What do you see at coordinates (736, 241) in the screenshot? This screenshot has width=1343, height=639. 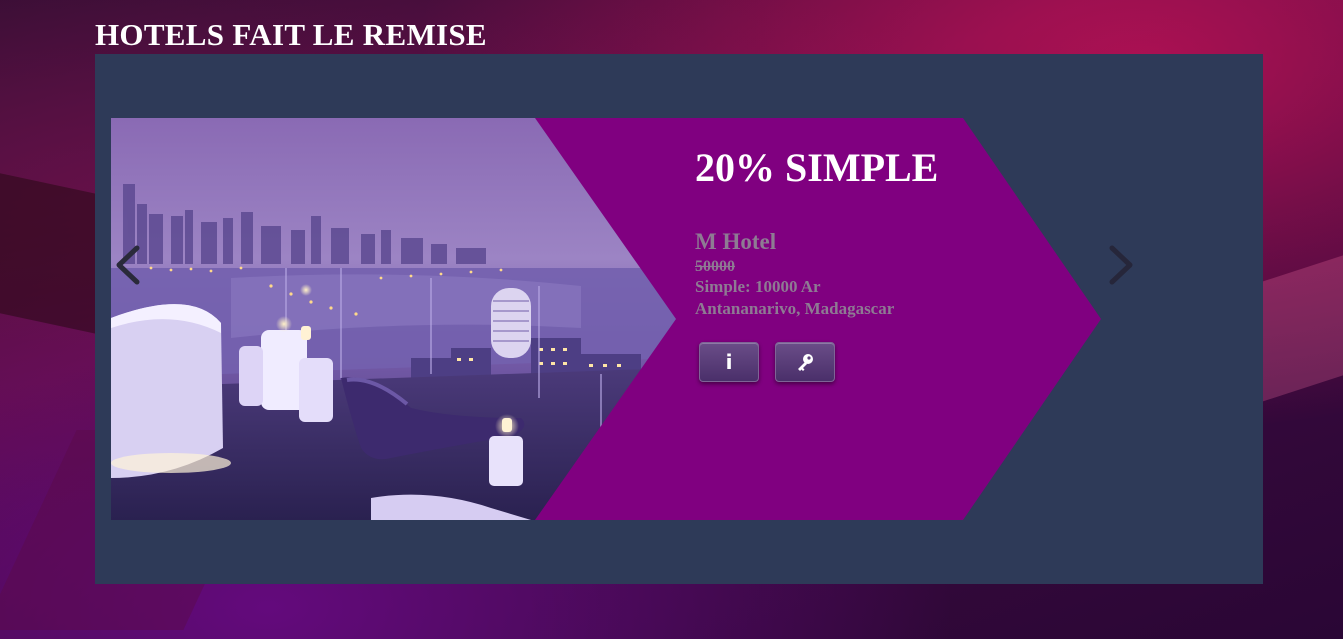 I see `hotel-name: M Hotel` at bounding box center [736, 241].